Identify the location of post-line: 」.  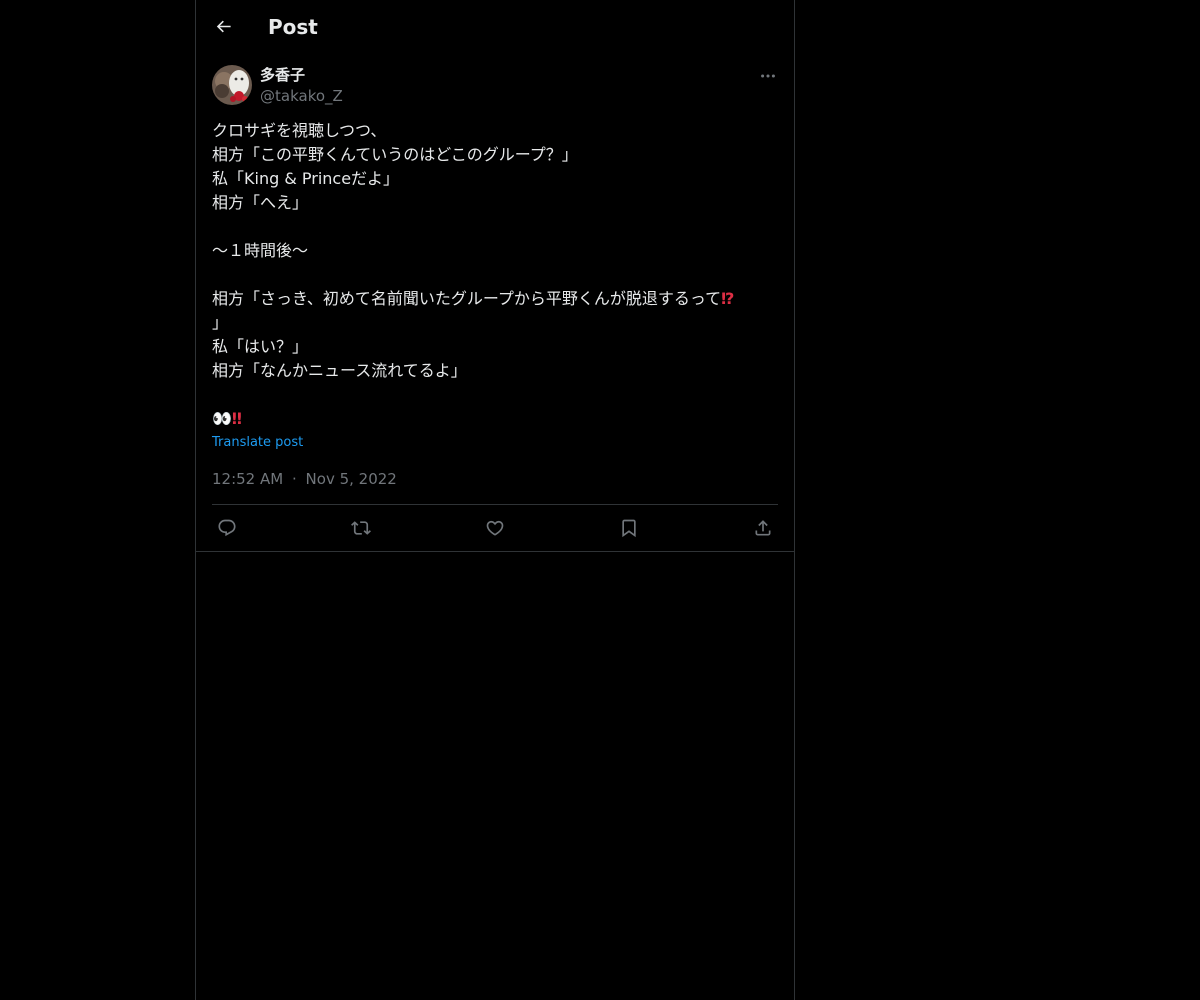
(220, 322).